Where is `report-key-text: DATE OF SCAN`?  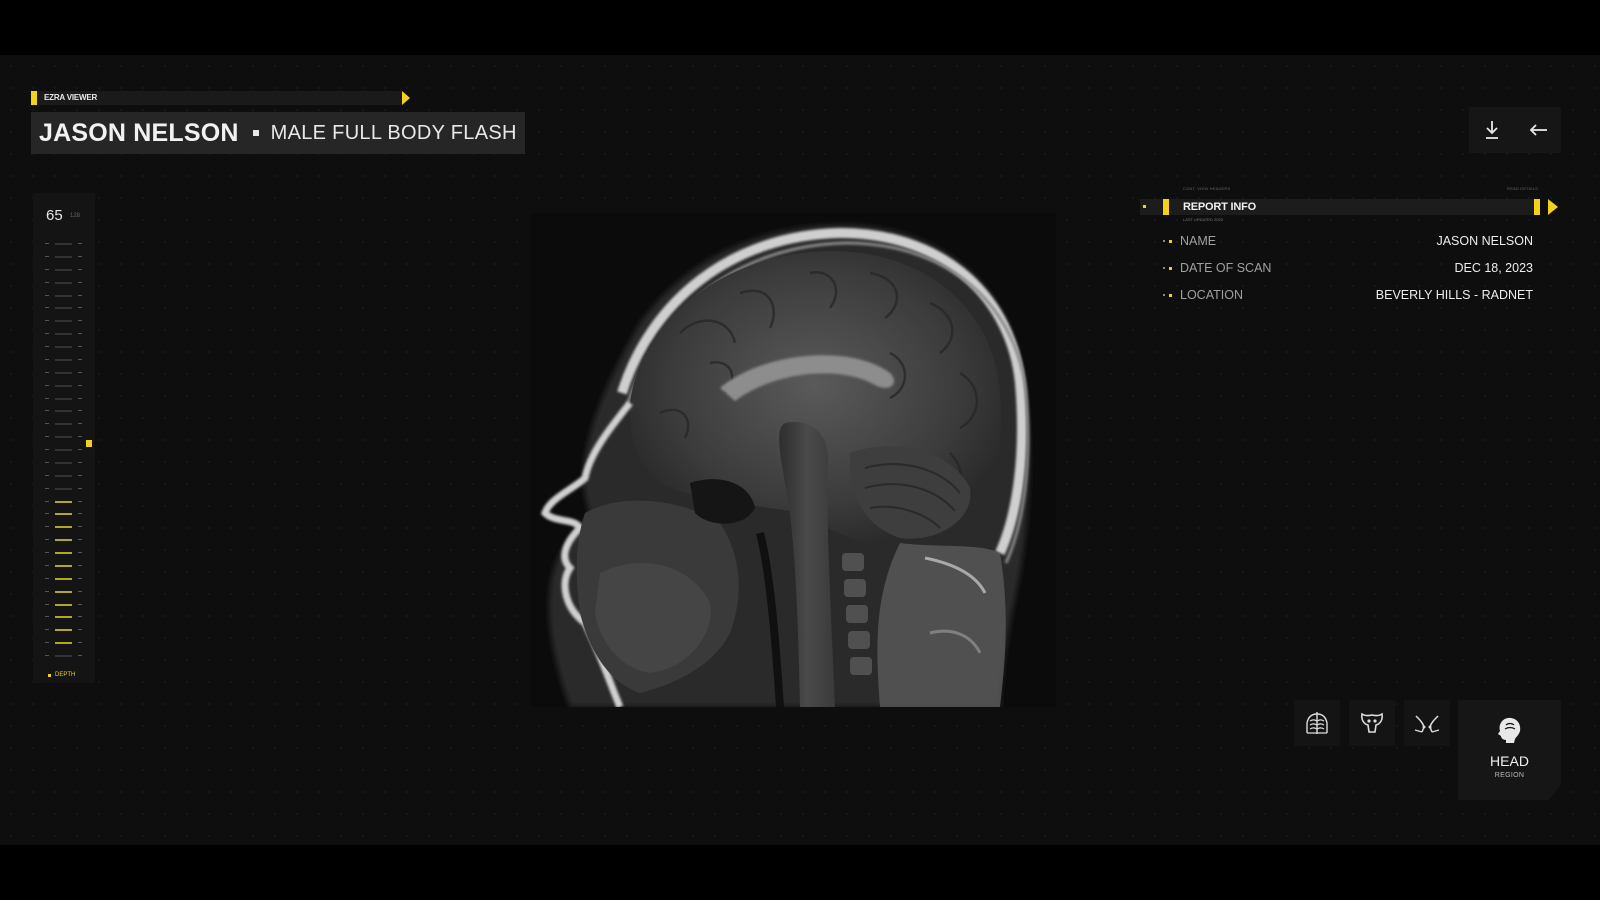
report-key-text: DATE OF SCAN is located at coordinates (1226, 268).